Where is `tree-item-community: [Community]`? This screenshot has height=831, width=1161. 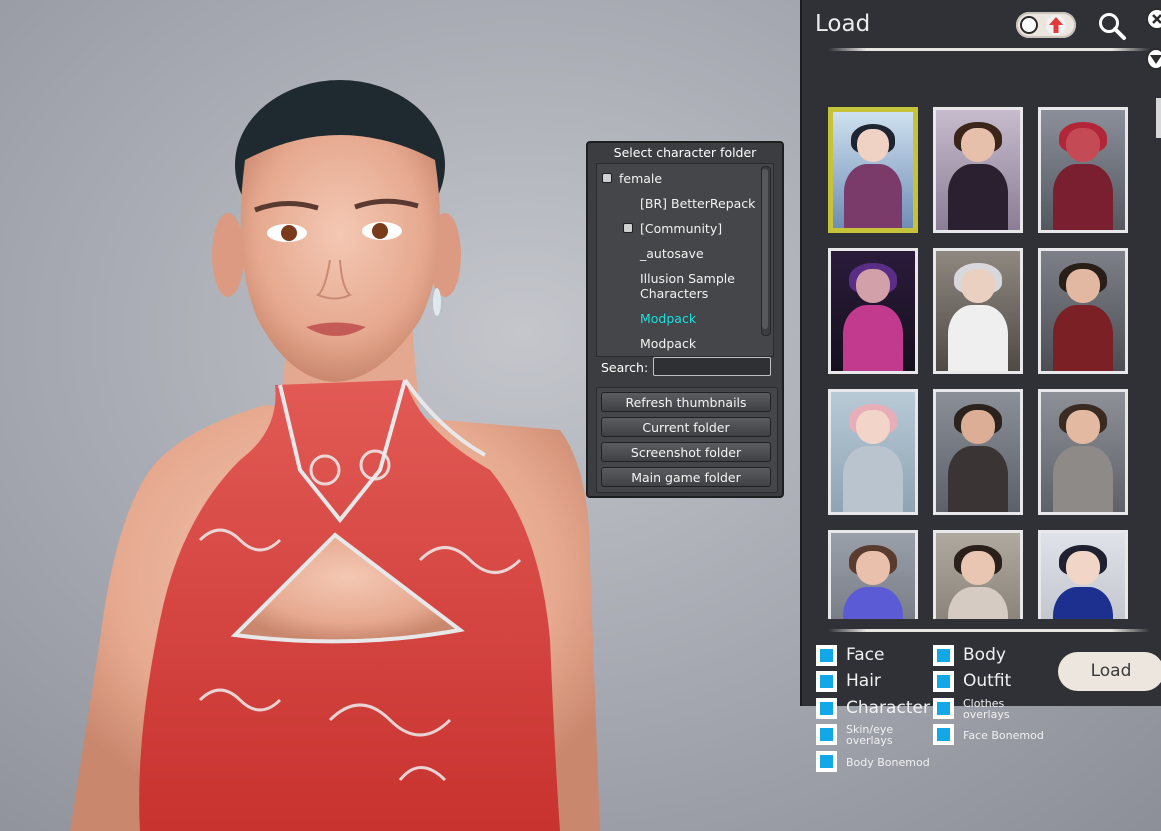
tree-item-community: [Community] is located at coordinates (681, 228).